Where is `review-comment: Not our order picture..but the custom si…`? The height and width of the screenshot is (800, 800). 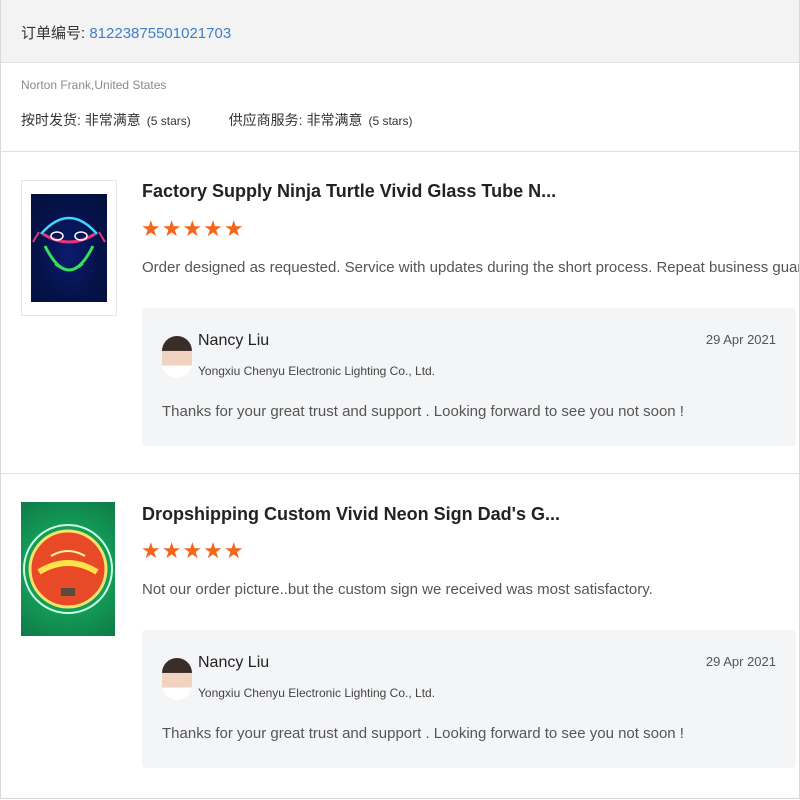 review-comment: Not our order picture..but the custom si… is located at coordinates (397, 589).